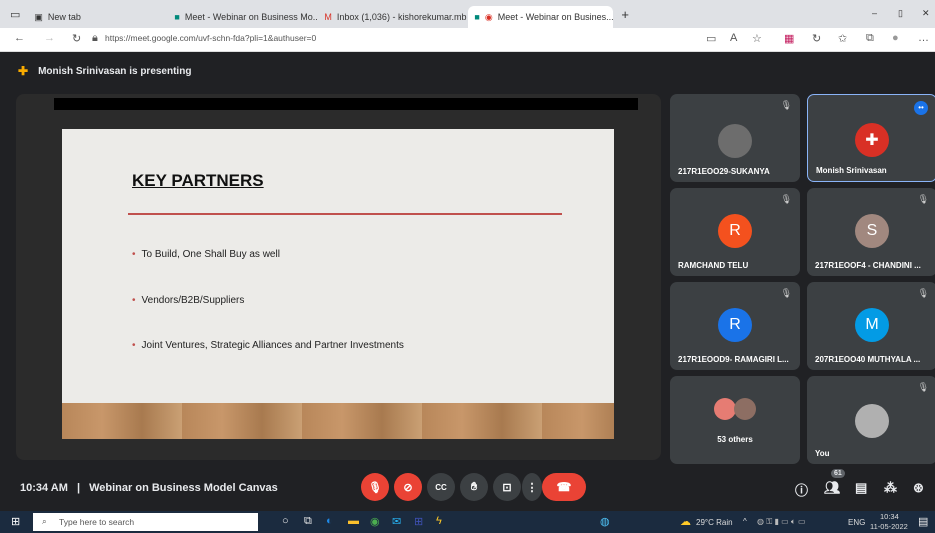 The width and height of the screenshot is (935, 533). Describe the element at coordinates (474, 487) in the screenshot. I see `raise-hand-button: ✋︎` at that location.